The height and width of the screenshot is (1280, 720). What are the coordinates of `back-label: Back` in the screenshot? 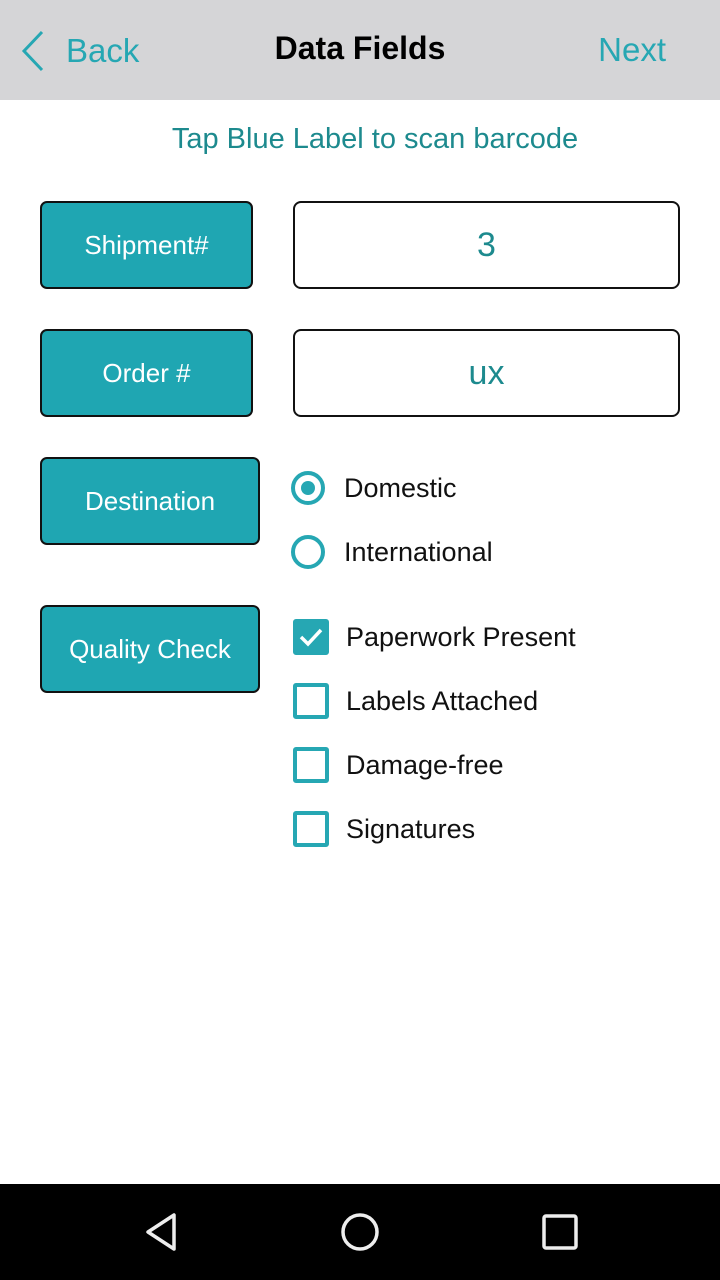 It's located at (103, 50).